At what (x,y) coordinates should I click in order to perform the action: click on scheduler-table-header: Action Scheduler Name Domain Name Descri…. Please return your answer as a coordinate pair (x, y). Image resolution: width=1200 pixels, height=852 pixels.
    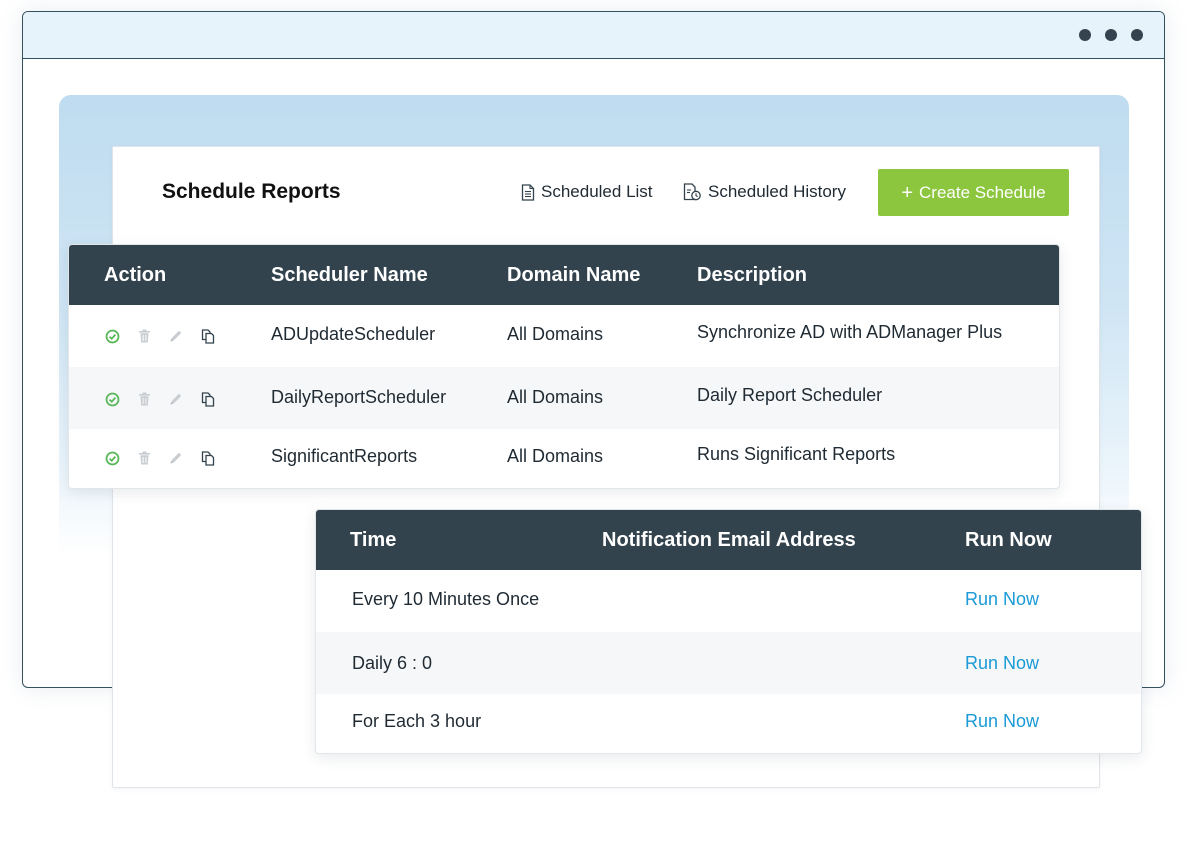
    Looking at the image, I should click on (564, 275).